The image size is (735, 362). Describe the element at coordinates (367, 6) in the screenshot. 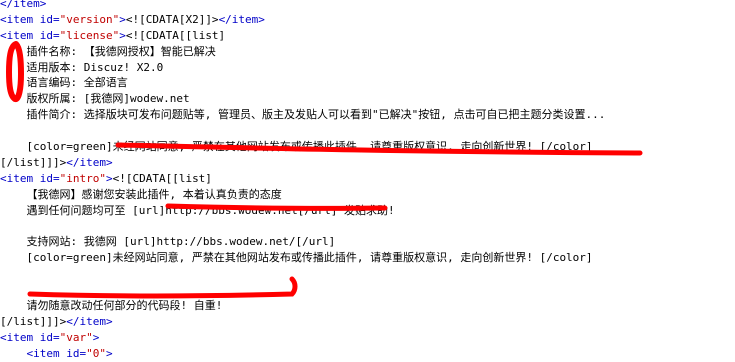

I see `code-line: </item>` at that location.